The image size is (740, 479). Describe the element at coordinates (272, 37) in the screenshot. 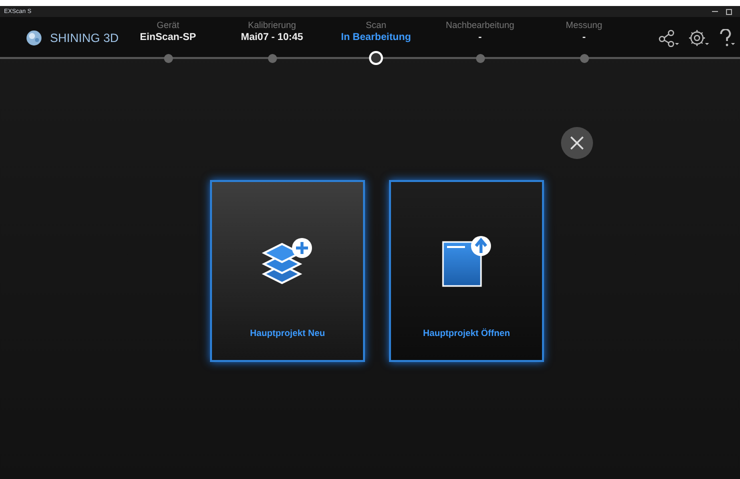

I see `step-value: Mai07 - 10:45` at that location.